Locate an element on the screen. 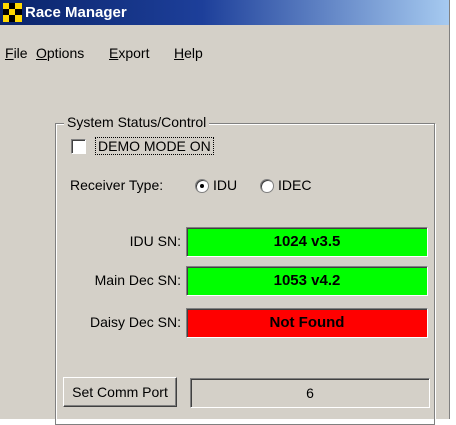 The height and width of the screenshot is (425, 456). main-dec-sn-value: 1053 v4.2 is located at coordinates (307, 281).